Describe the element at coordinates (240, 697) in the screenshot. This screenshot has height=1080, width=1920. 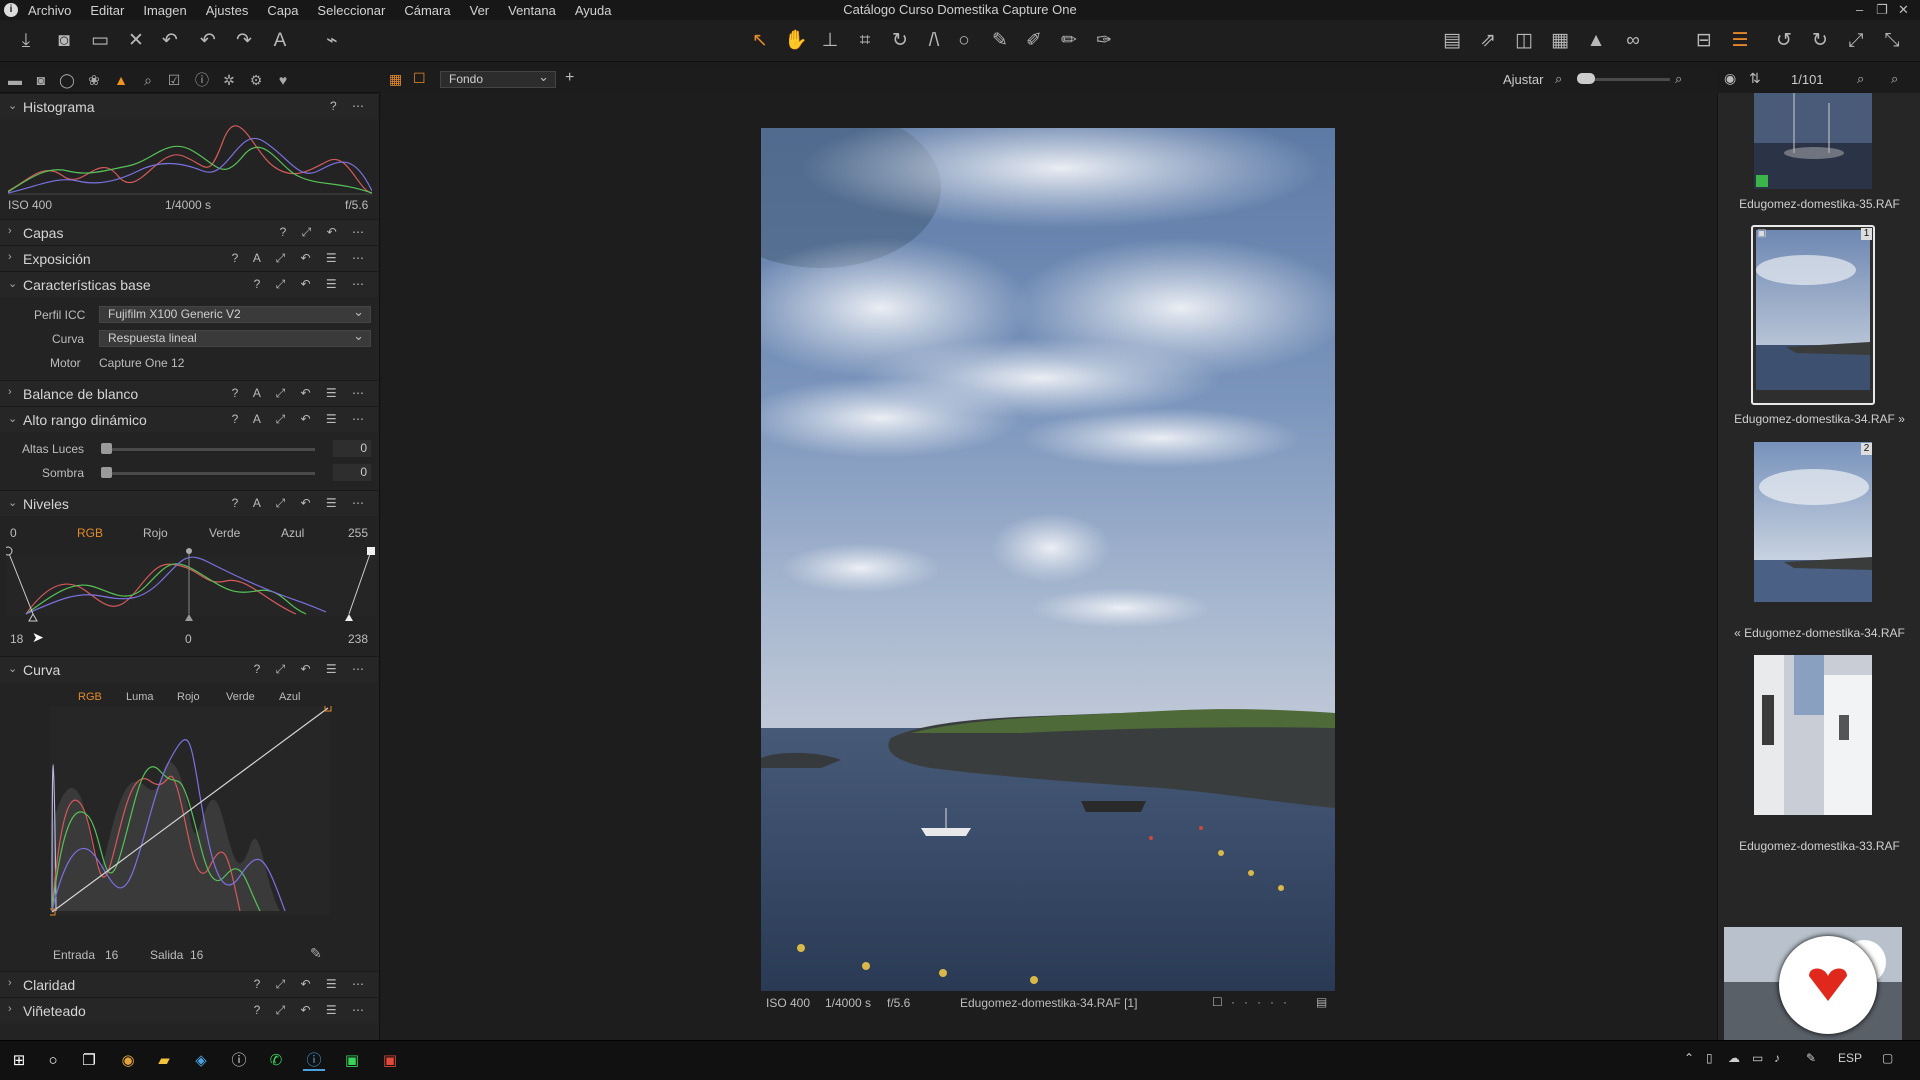
I see `curve-tab-green: Verde` at that location.